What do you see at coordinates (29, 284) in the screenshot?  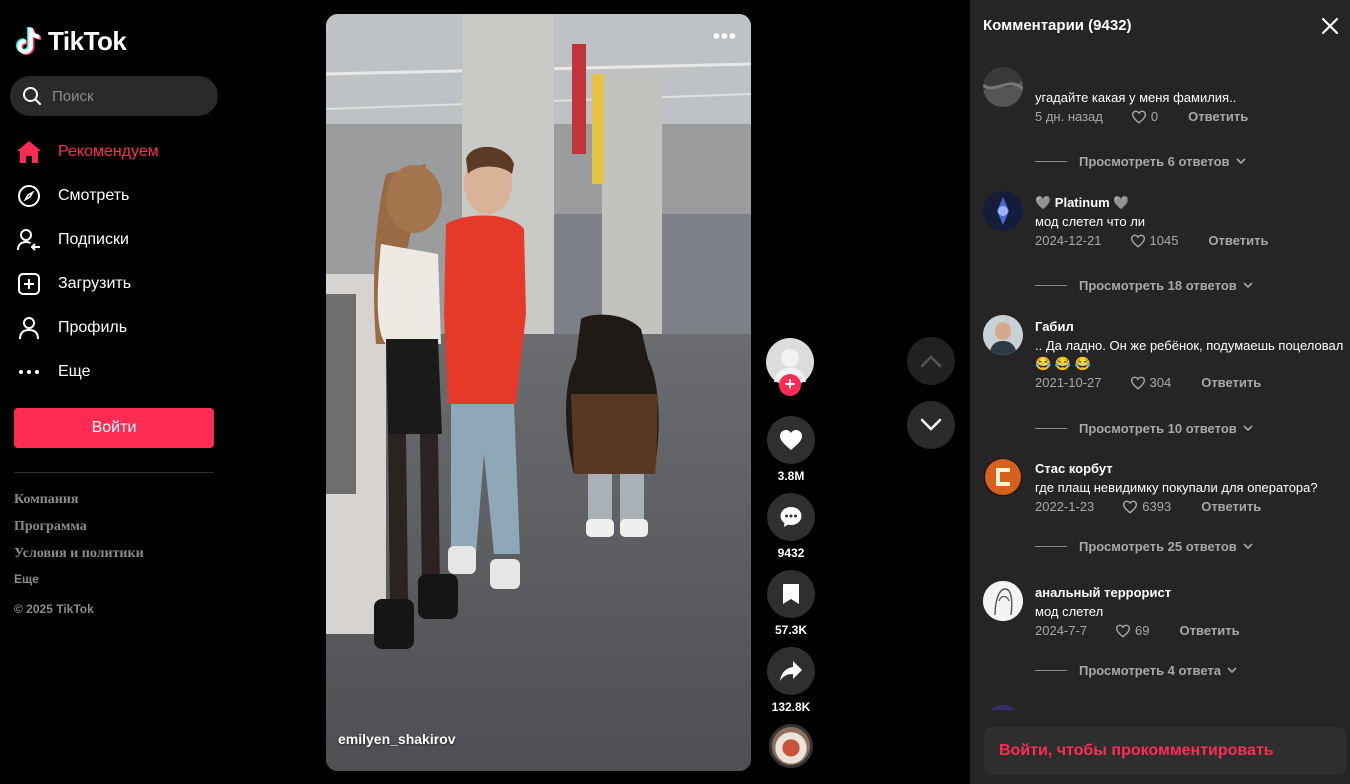 I see `upload-icon` at bounding box center [29, 284].